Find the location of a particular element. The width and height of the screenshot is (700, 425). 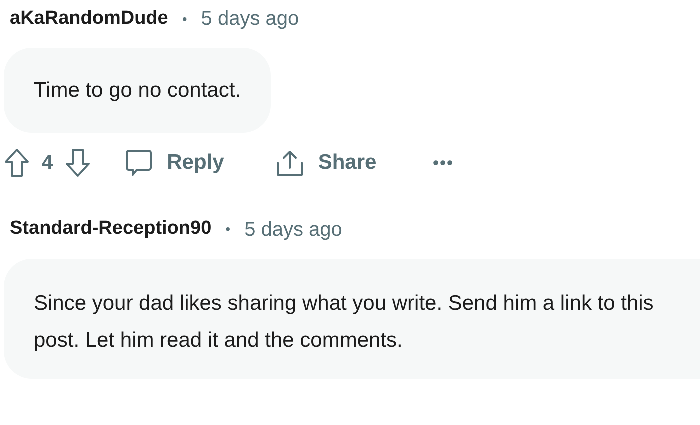

comment-text: Since your dad likes sharing what you write. Send him a link to this post. Let him read it and the comments. is located at coordinates (344, 322).